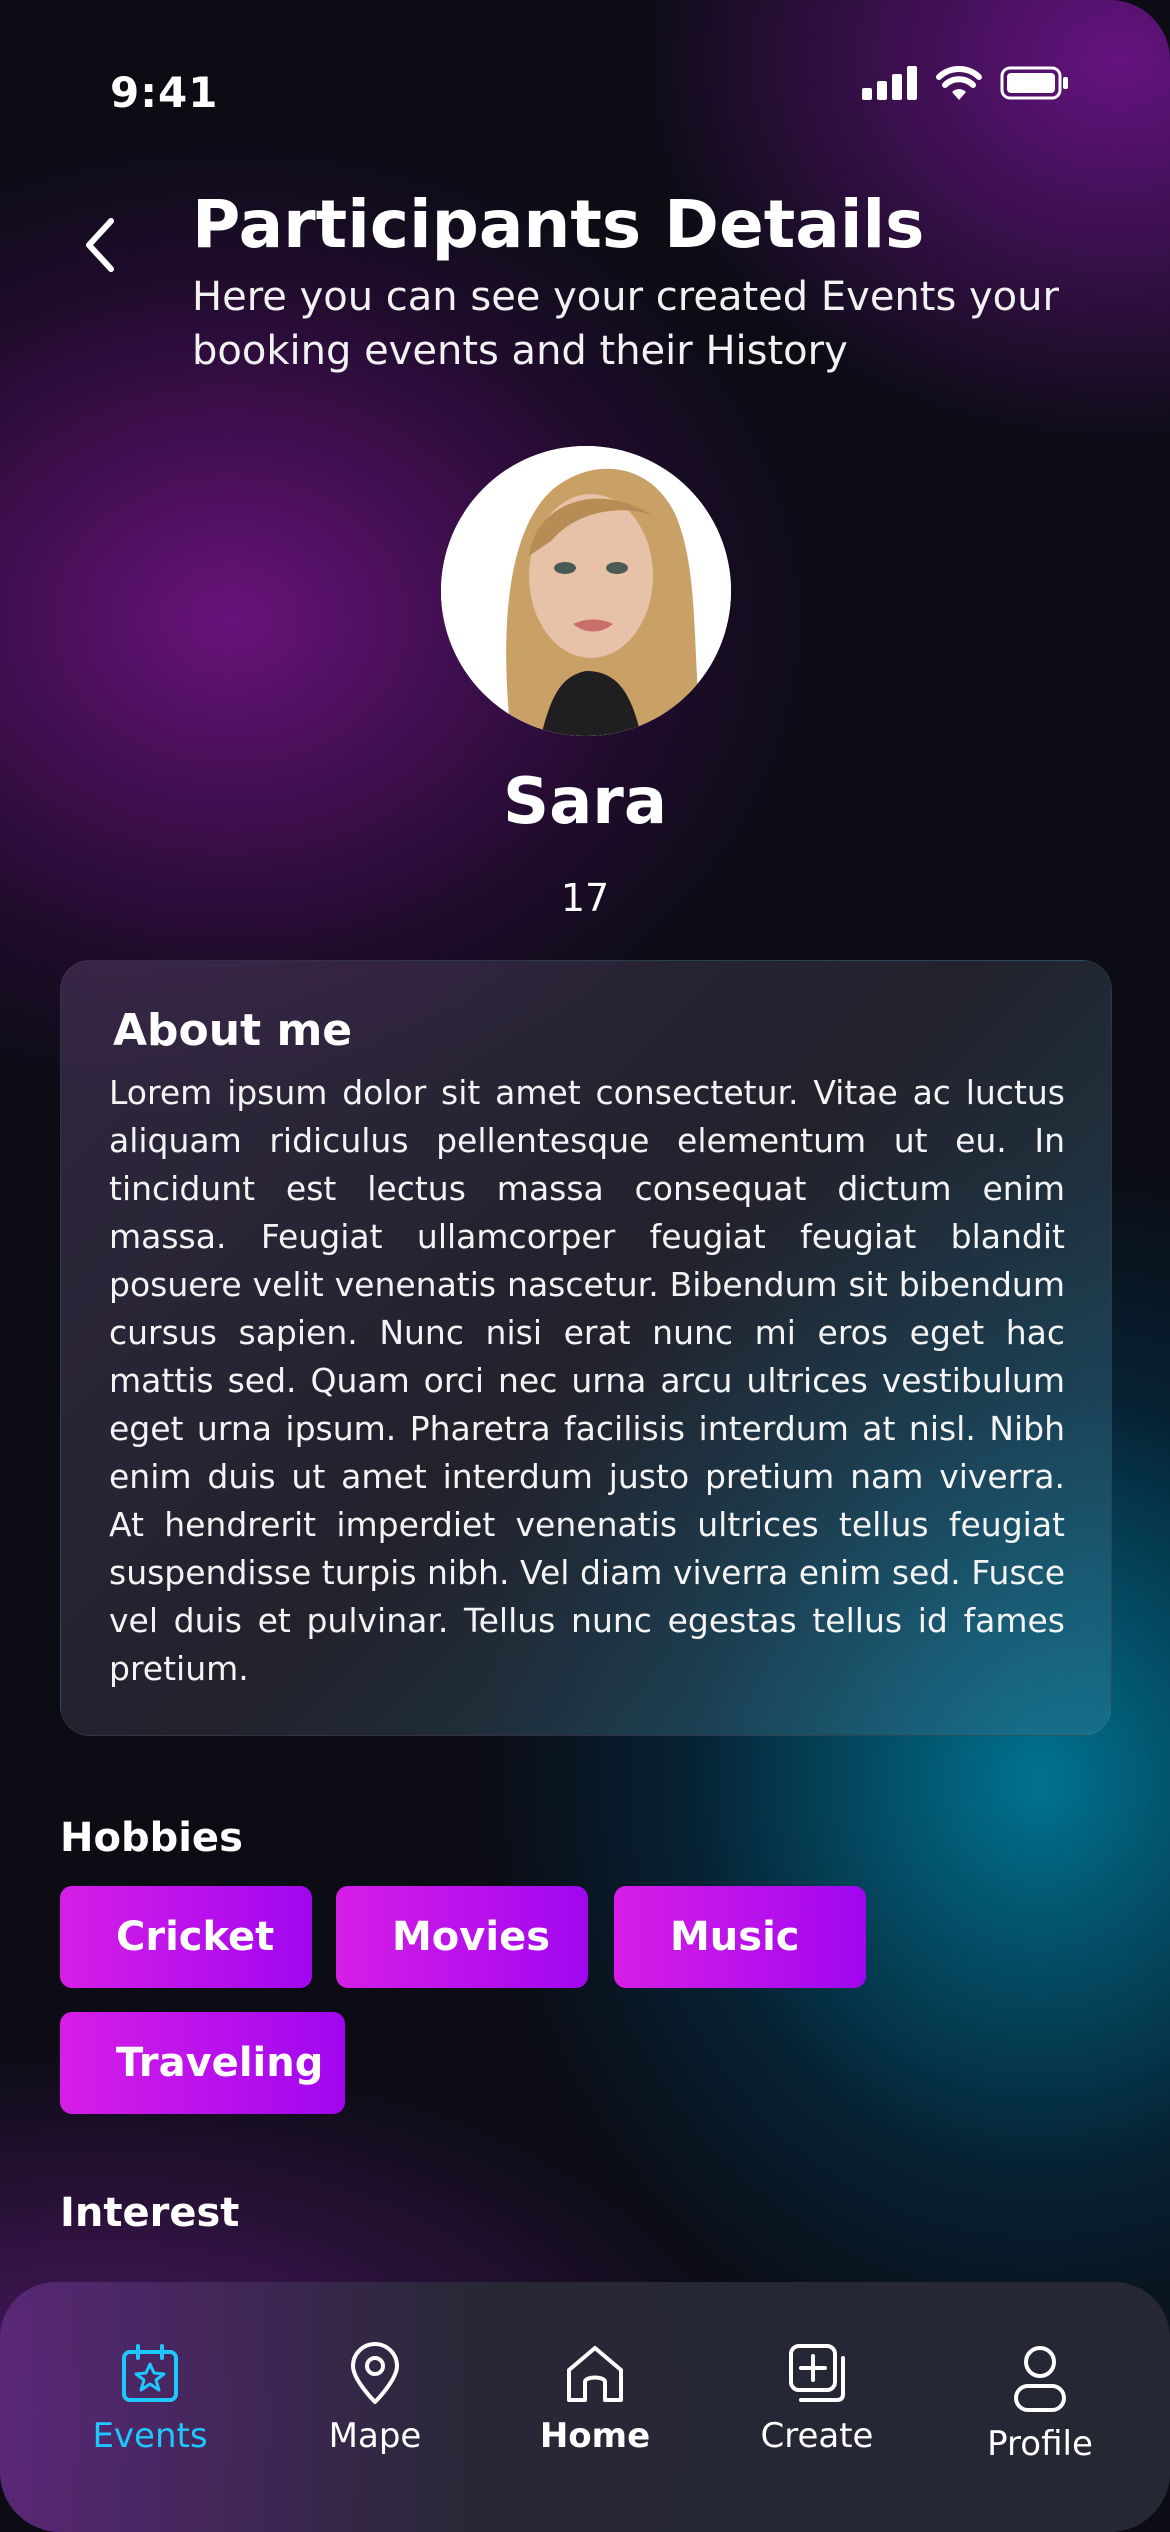 The image size is (1170, 2532). I want to click on bottom-nav: Events Mape Home Create Profile, so click(585, 2407).